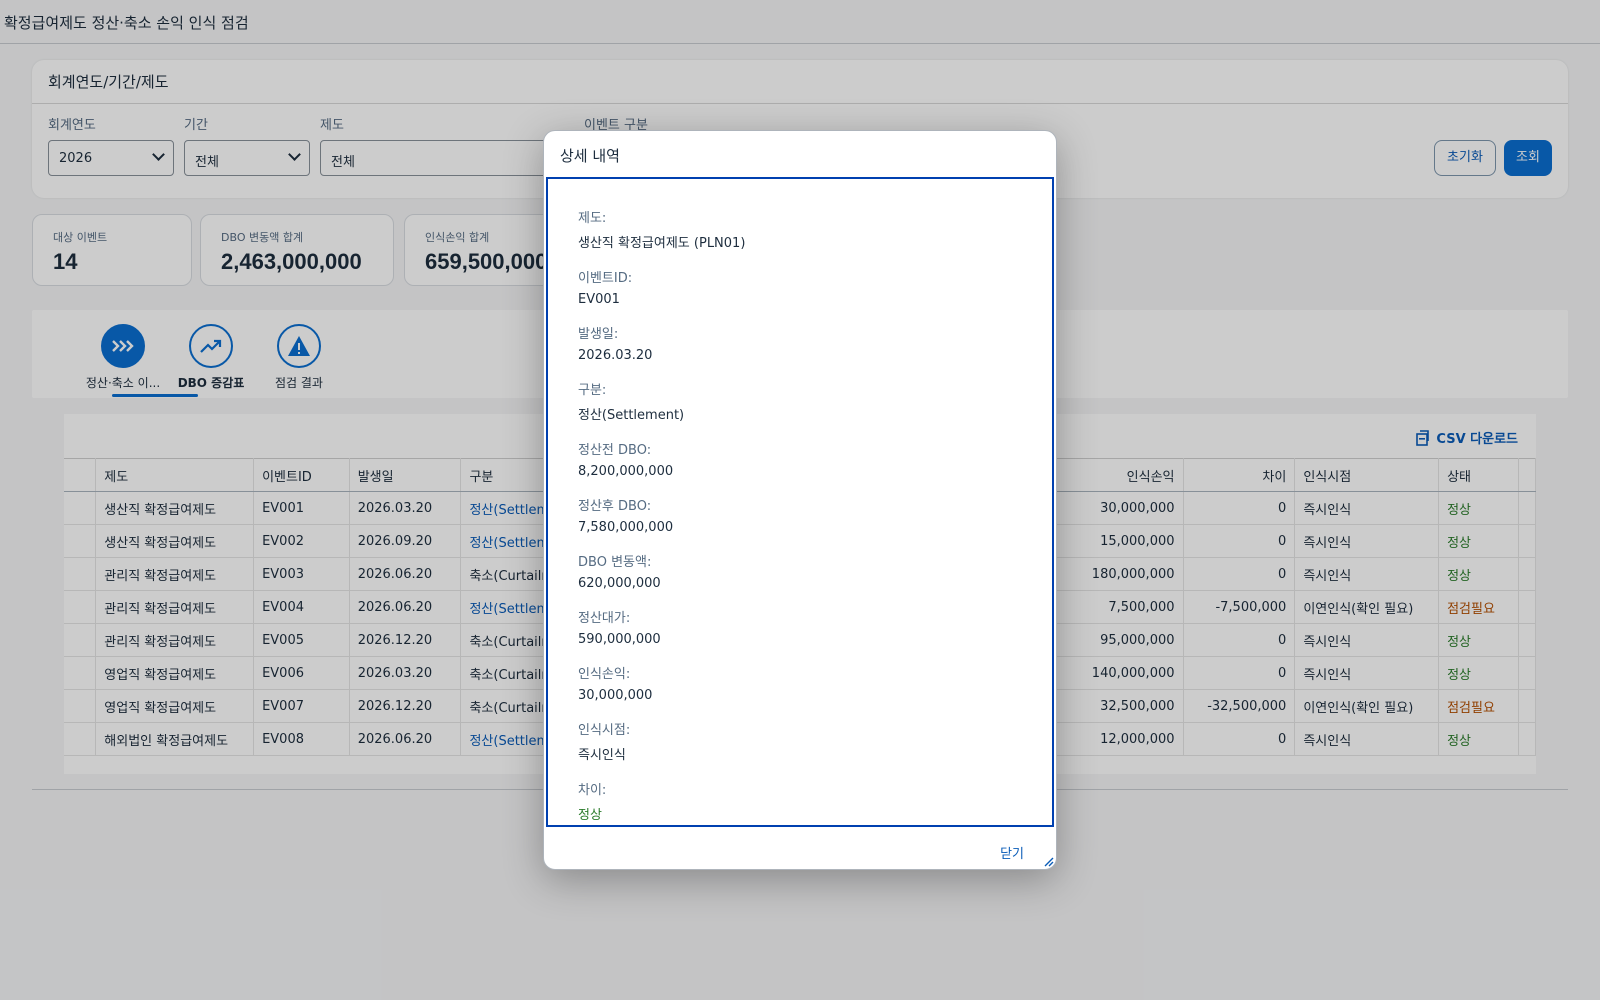 This screenshot has width=1600, height=1000. What do you see at coordinates (598, 334) in the screenshot?
I see `field-label: 발생일:` at bounding box center [598, 334].